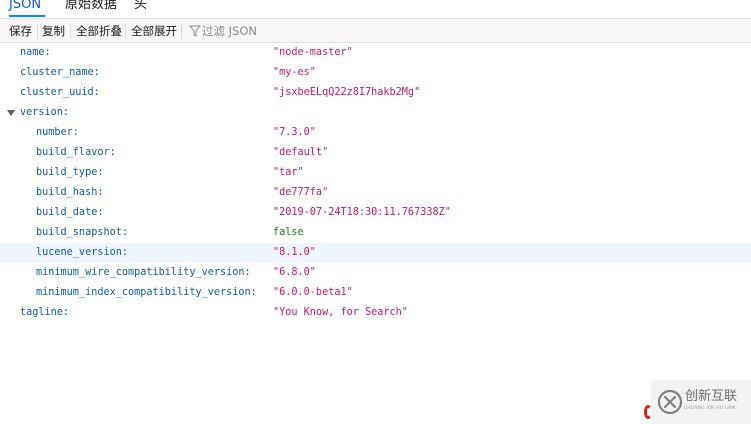  I want to click on json-row-build-flavor: build_flavor: "default", so click(375, 153).